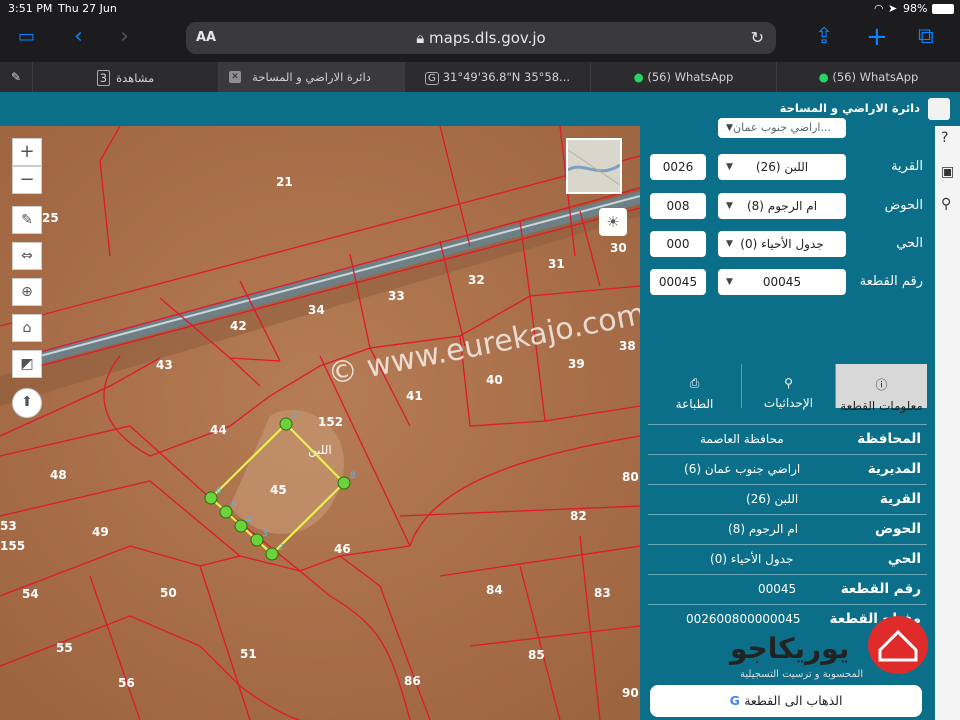 The height and width of the screenshot is (720, 960). Describe the element at coordinates (27, 256) in the screenshot. I see `measure-tool-icon: ⇔` at that location.